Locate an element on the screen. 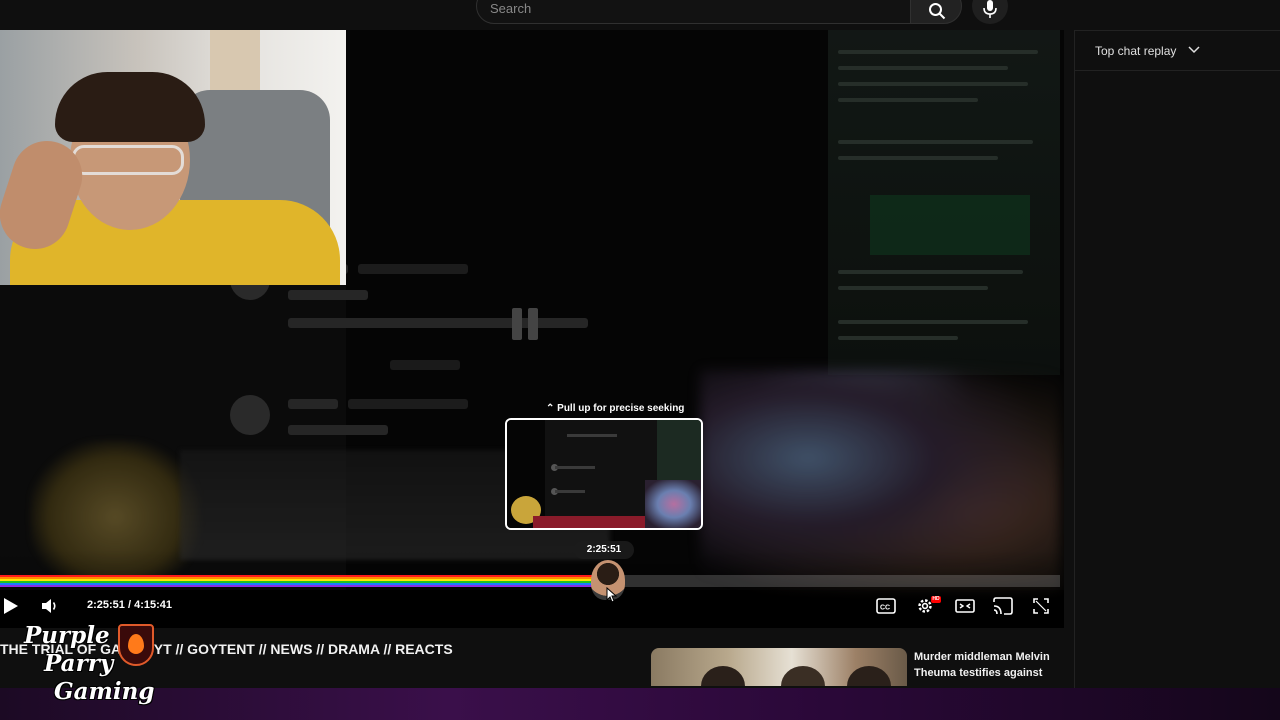 Image resolution: width=1280 pixels, height=720 pixels. theater-mode-button is located at coordinates (965, 608).